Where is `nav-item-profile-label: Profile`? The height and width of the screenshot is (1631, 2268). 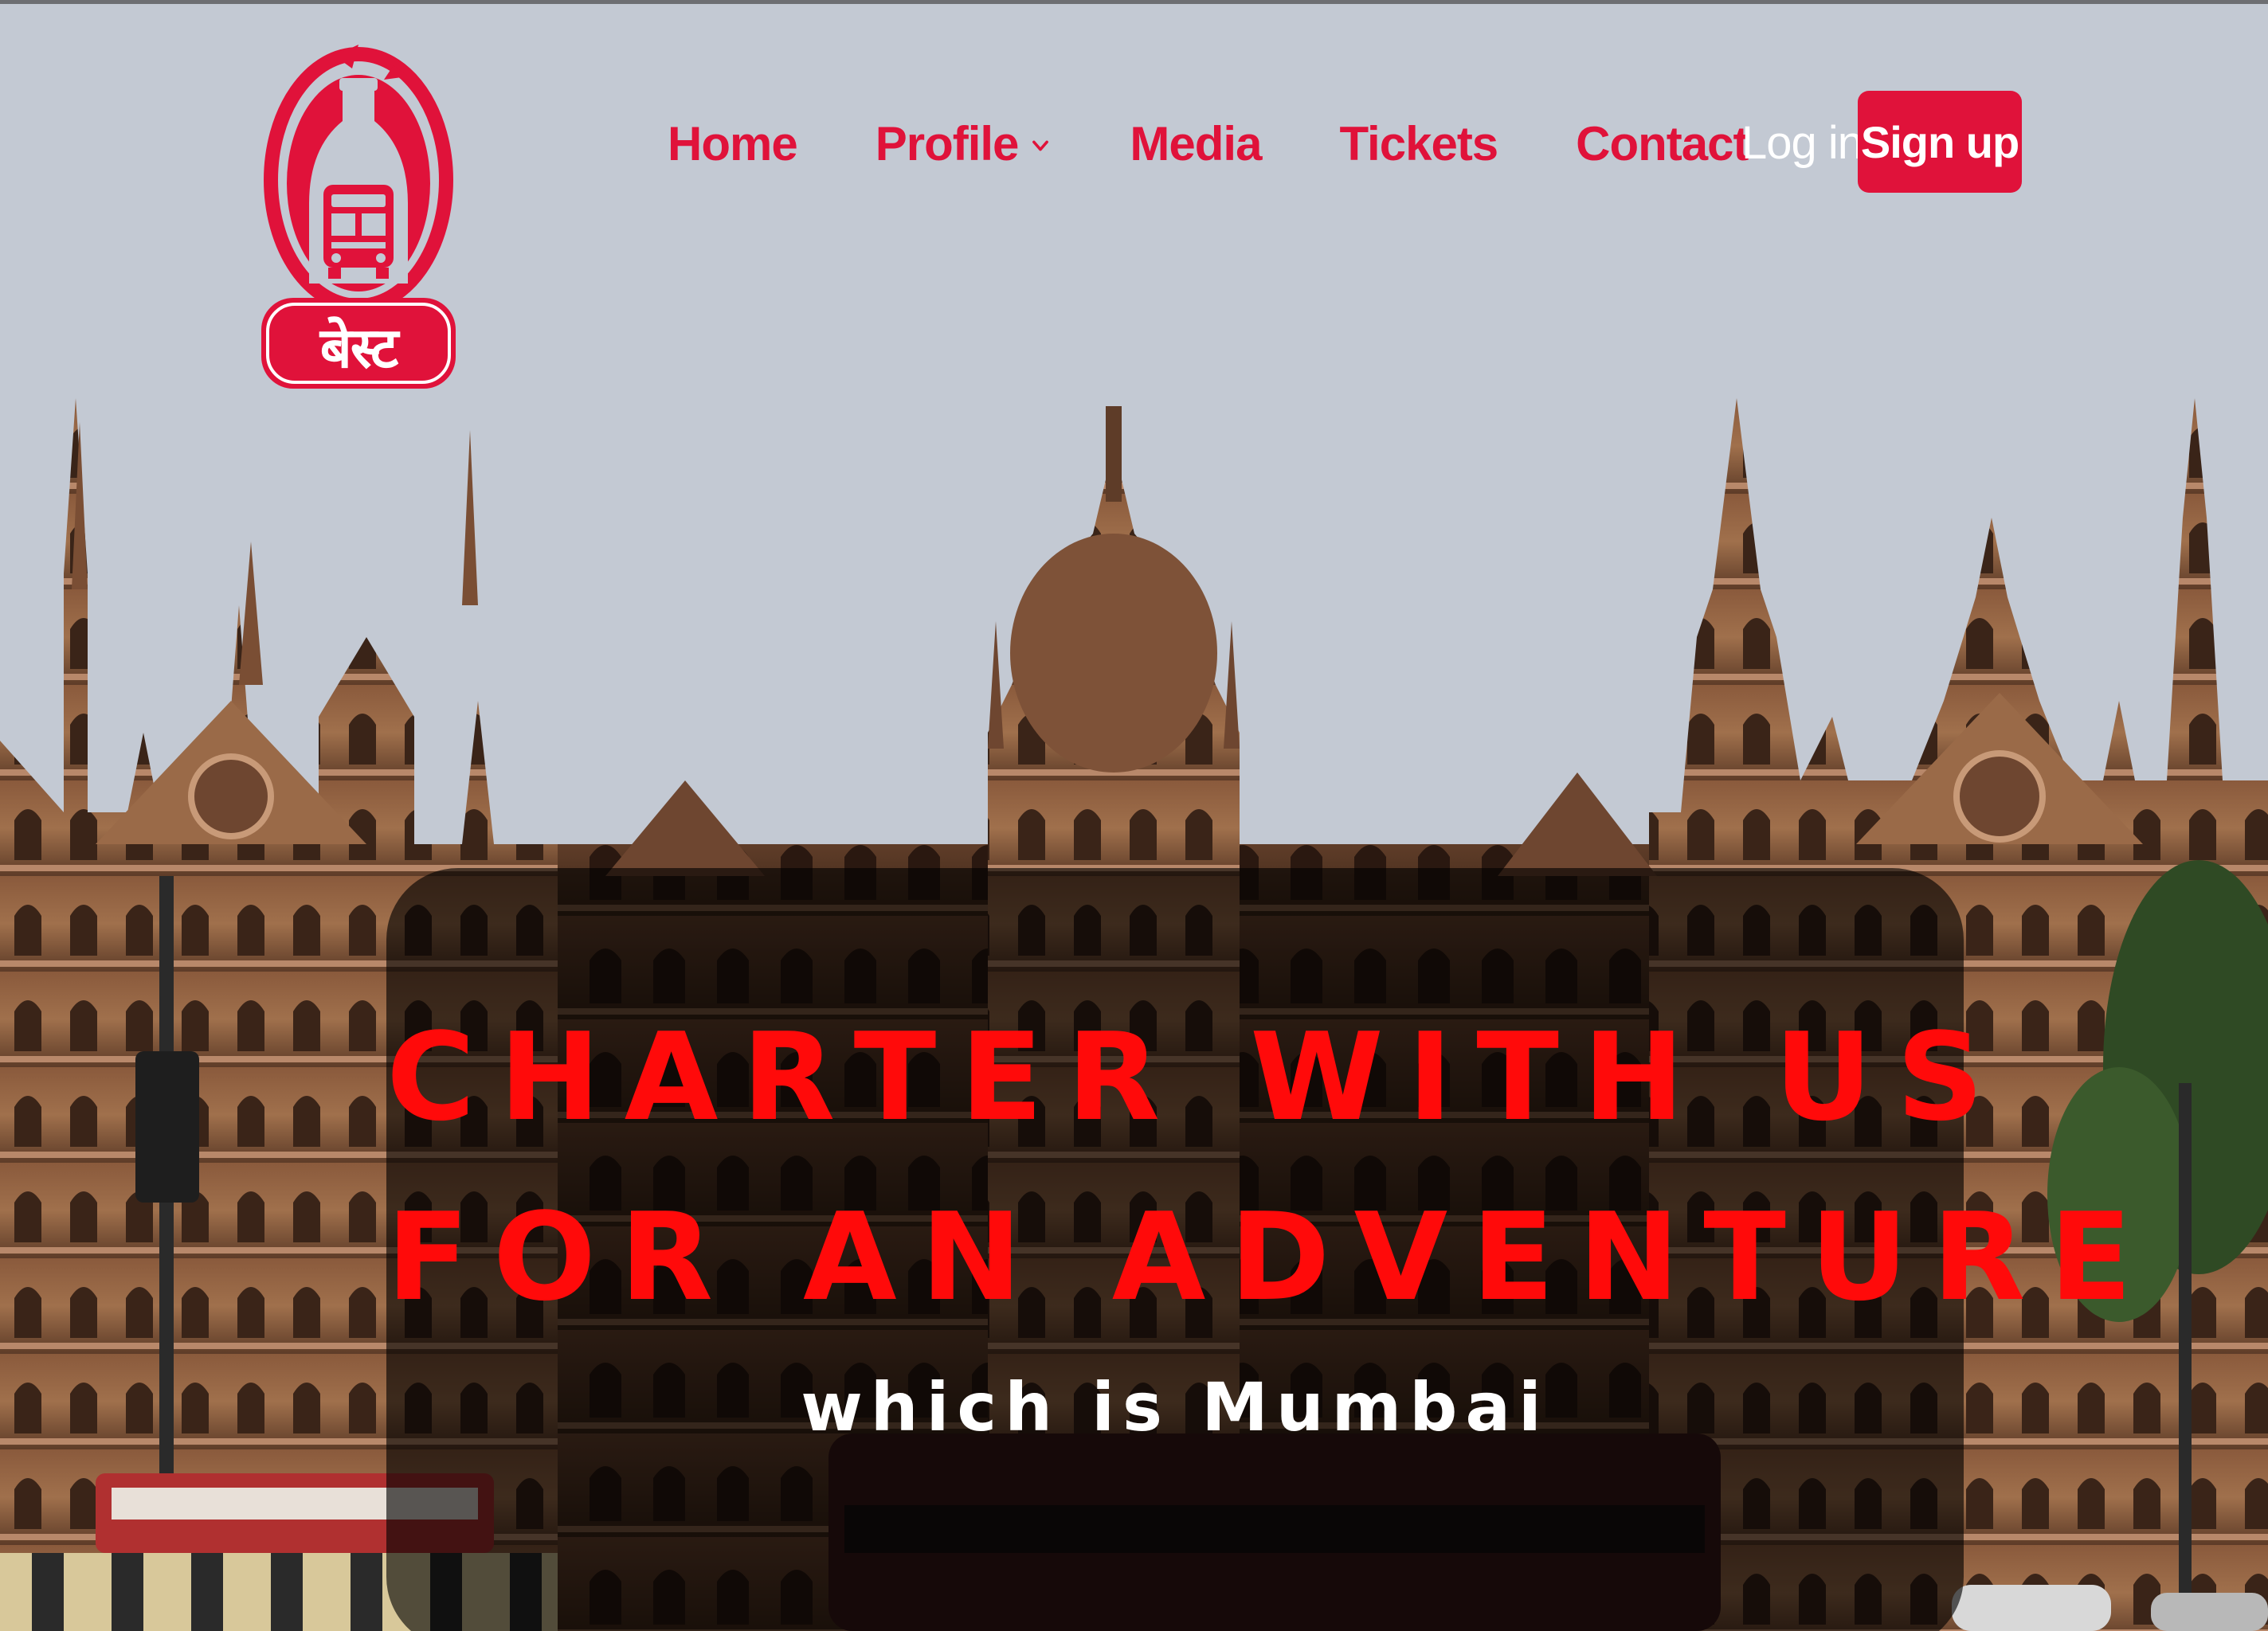 nav-item-profile-label: Profile is located at coordinates (948, 143).